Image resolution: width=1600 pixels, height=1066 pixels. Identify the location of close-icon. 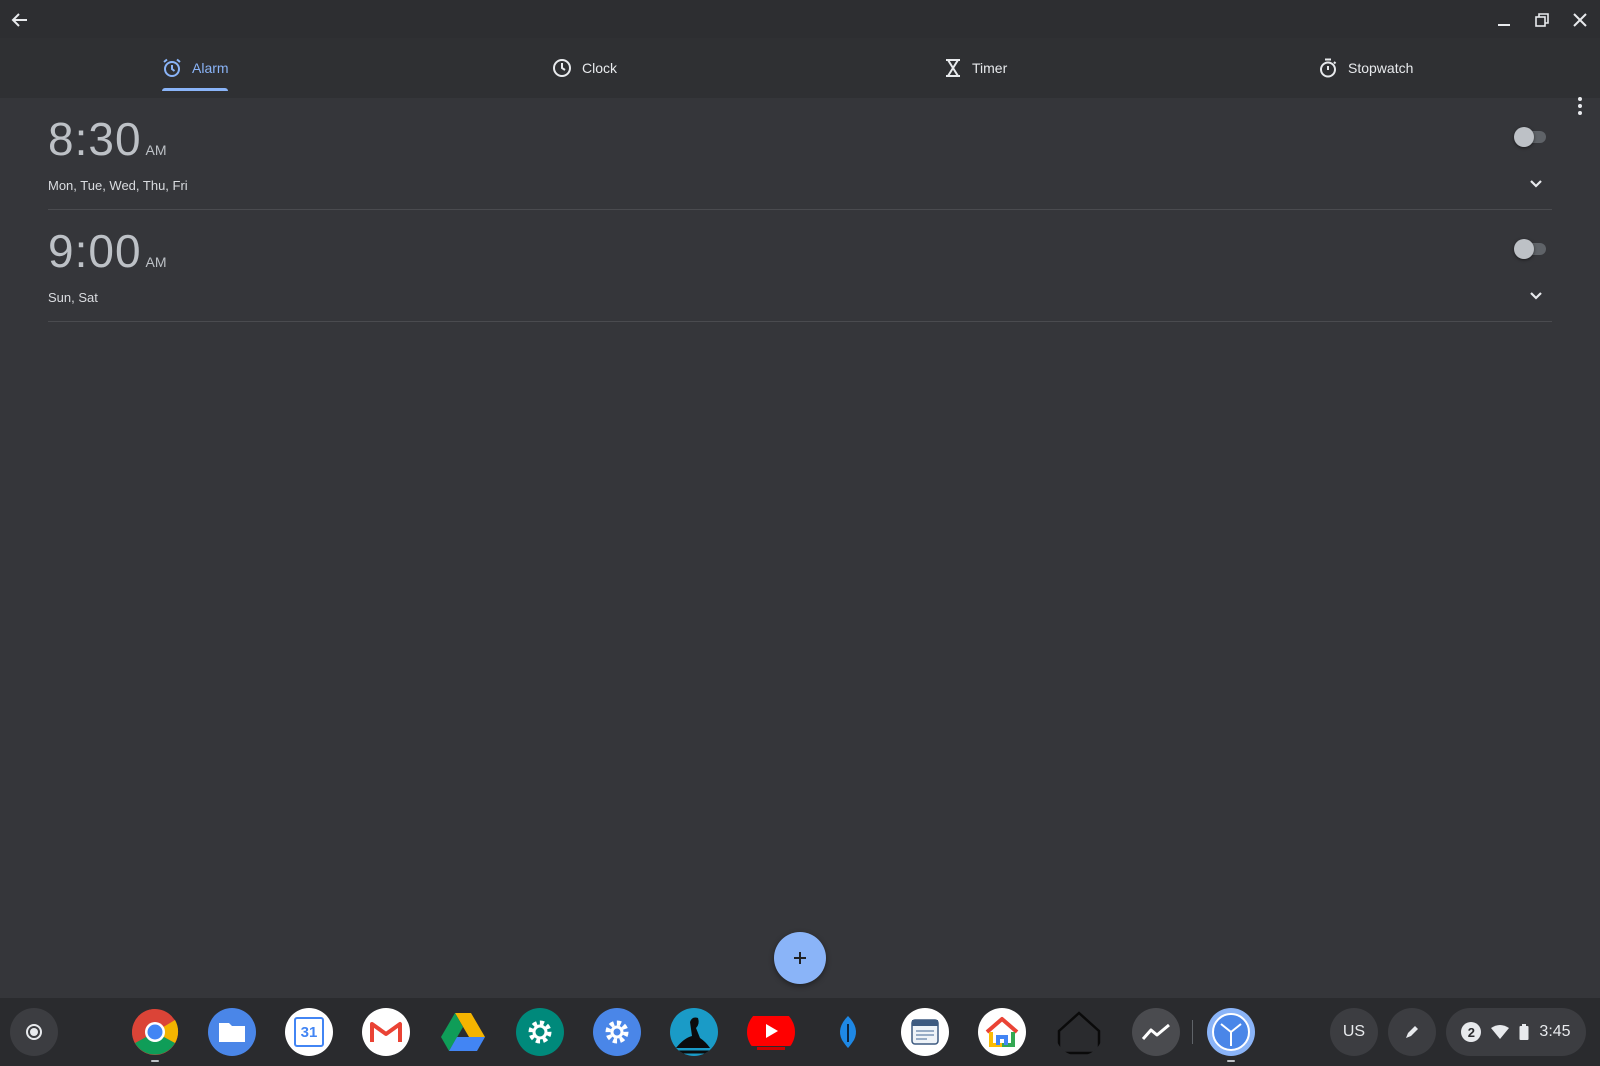
(1580, 20).